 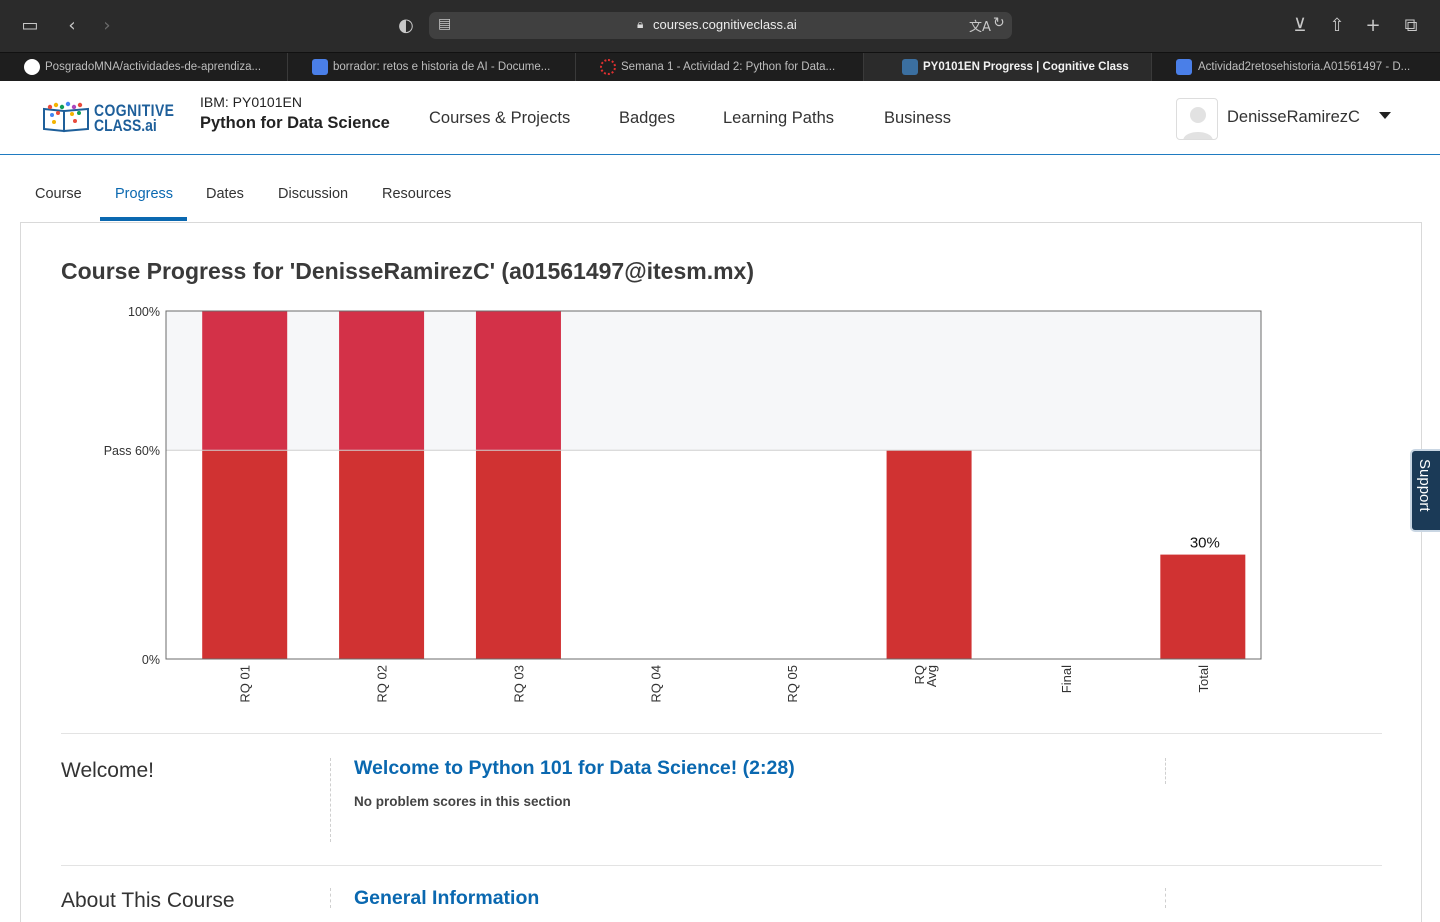 I want to click on user-avatar-icon, so click(x=1198, y=123).